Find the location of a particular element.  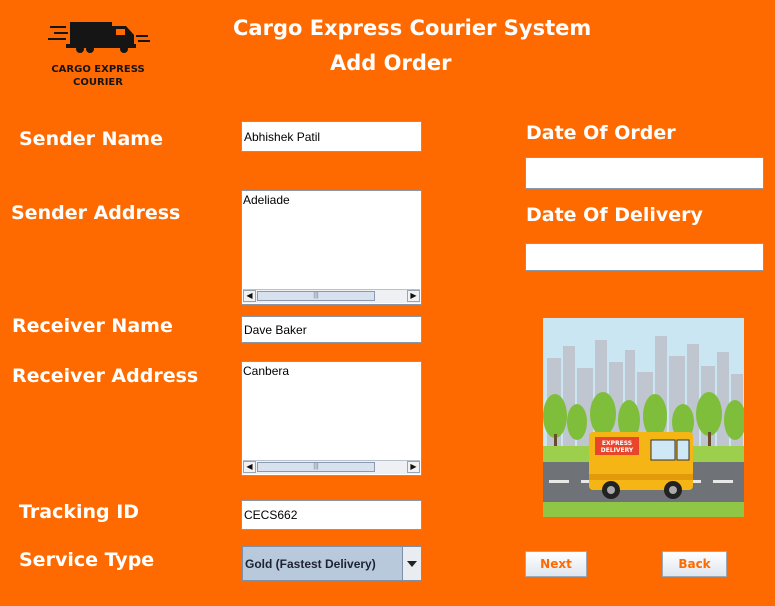

date-of-order-label: Date Of Order is located at coordinates (601, 133).